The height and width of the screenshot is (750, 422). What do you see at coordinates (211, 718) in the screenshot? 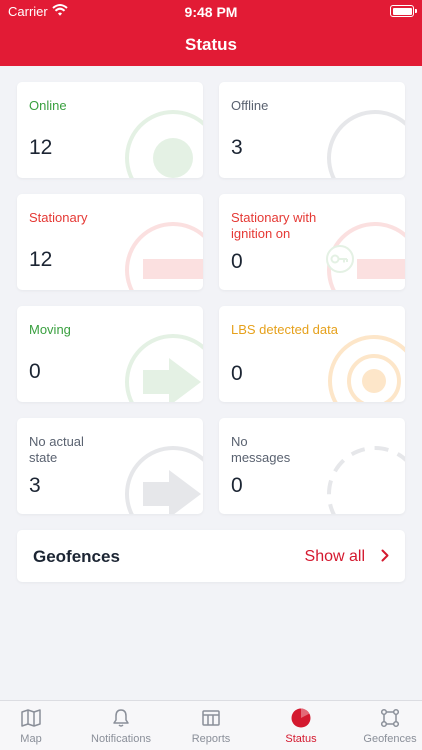
I see `reports-icon` at bounding box center [211, 718].